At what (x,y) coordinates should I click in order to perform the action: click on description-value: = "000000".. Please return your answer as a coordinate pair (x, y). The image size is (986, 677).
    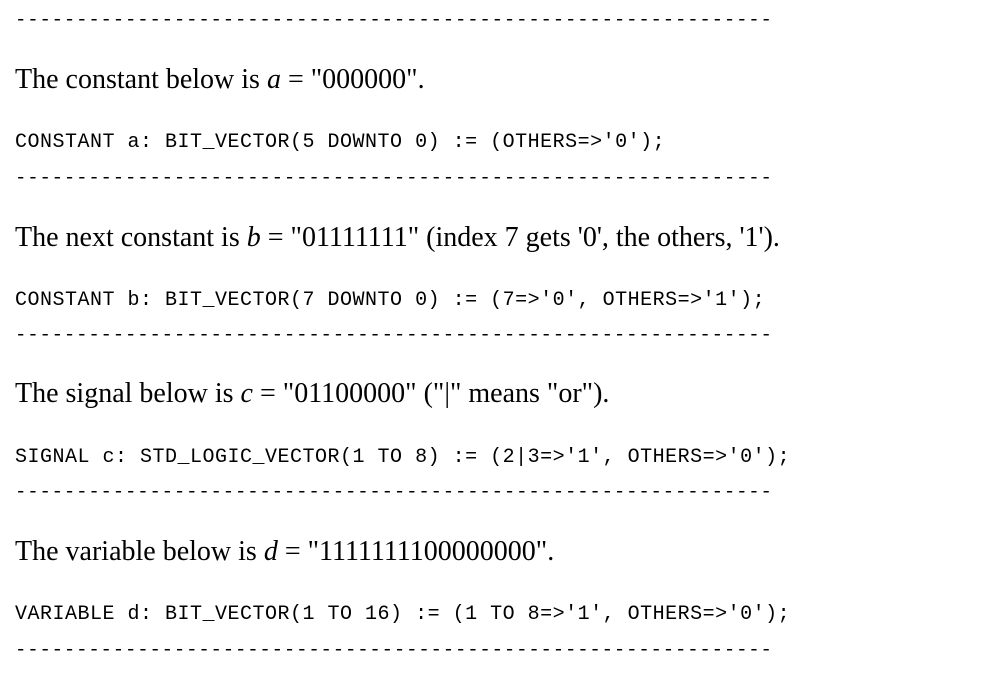
    Looking at the image, I should click on (352, 79).